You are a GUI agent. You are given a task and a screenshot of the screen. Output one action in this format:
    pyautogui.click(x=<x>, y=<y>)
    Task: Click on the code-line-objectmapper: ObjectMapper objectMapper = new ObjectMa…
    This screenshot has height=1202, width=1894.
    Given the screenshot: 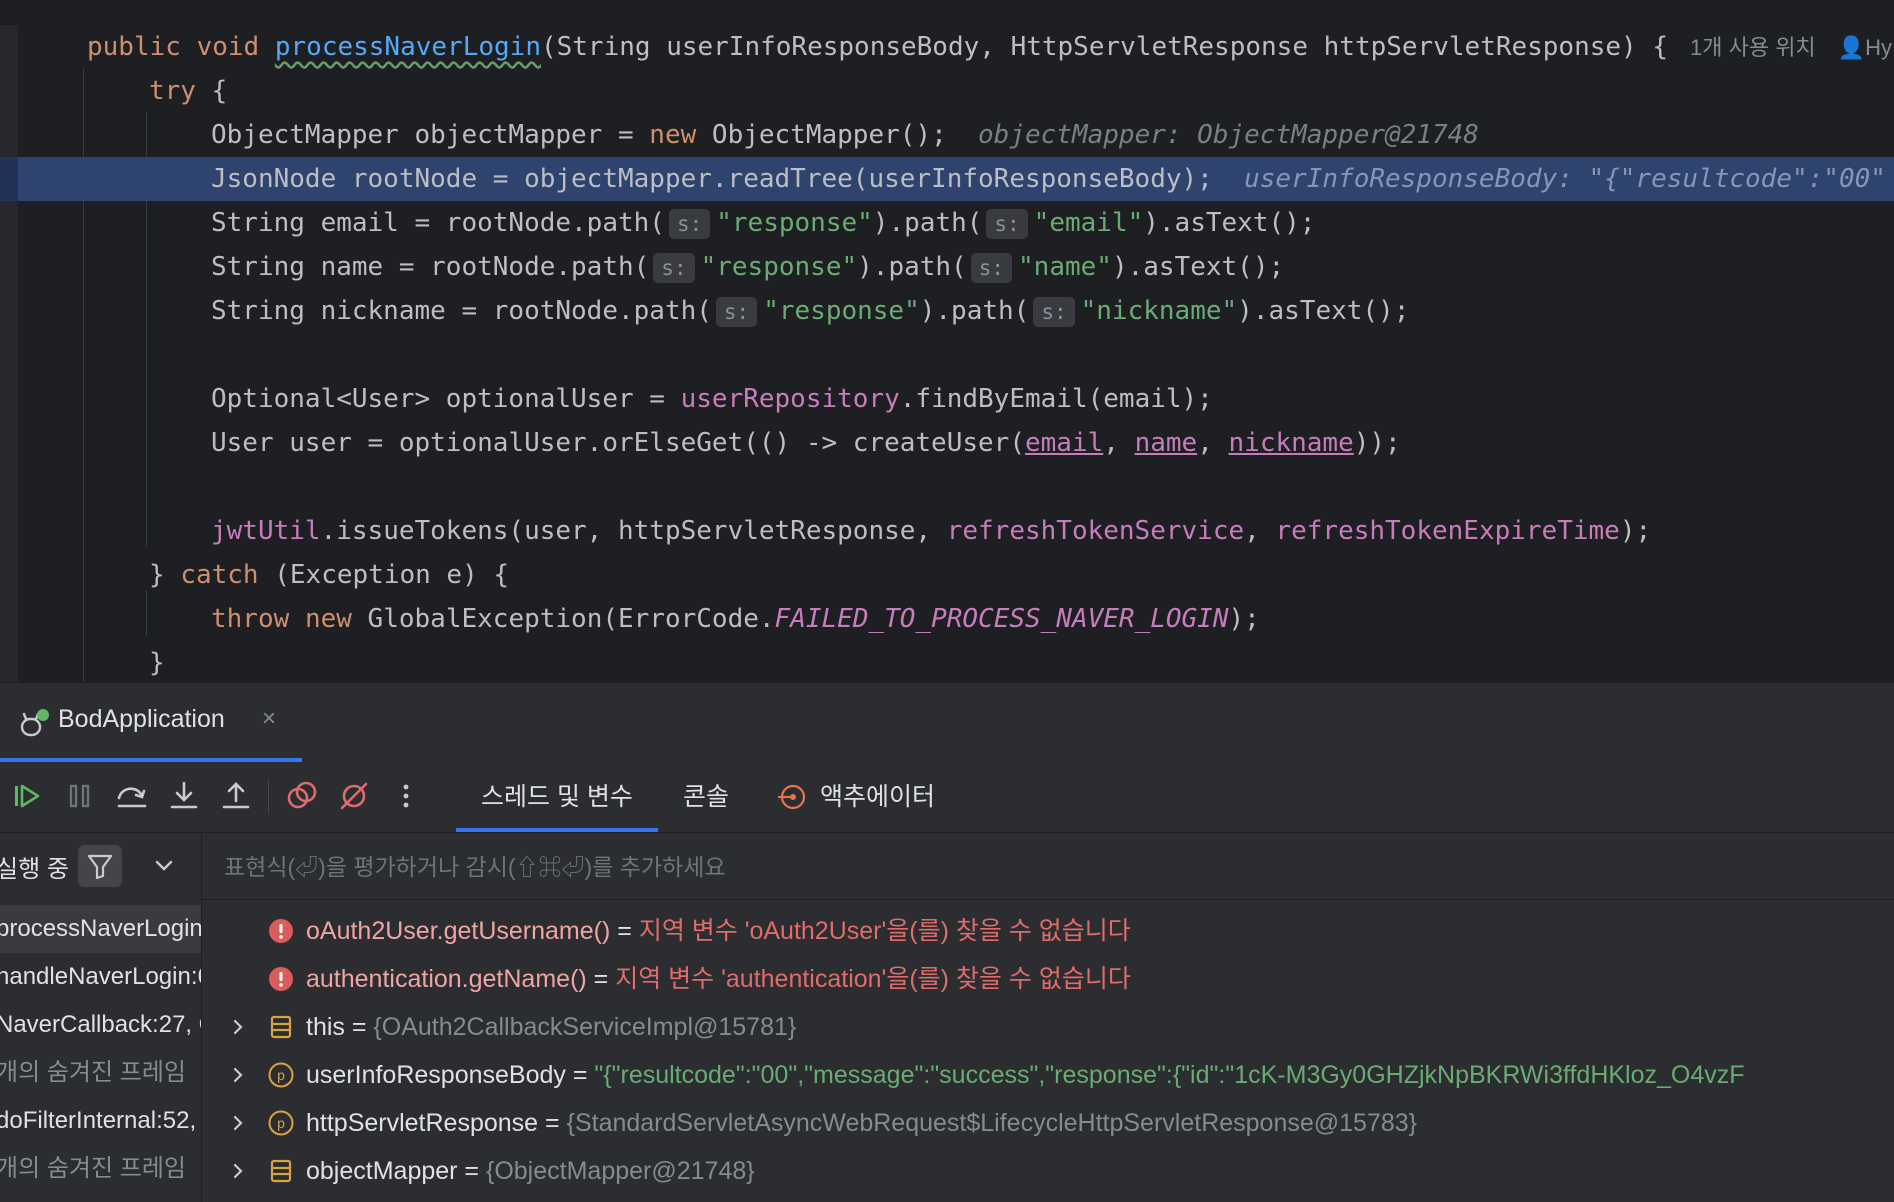 What is the action you would take?
    pyautogui.click(x=947, y=135)
    